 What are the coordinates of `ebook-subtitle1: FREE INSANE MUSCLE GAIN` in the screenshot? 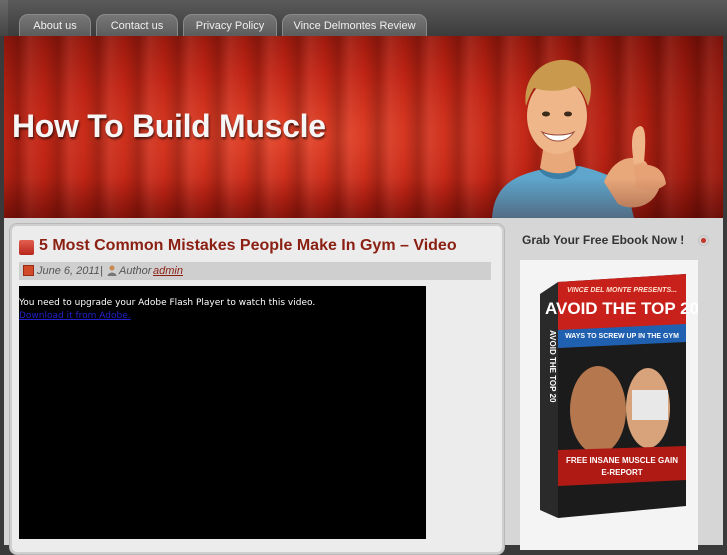 It's located at (622, 460).